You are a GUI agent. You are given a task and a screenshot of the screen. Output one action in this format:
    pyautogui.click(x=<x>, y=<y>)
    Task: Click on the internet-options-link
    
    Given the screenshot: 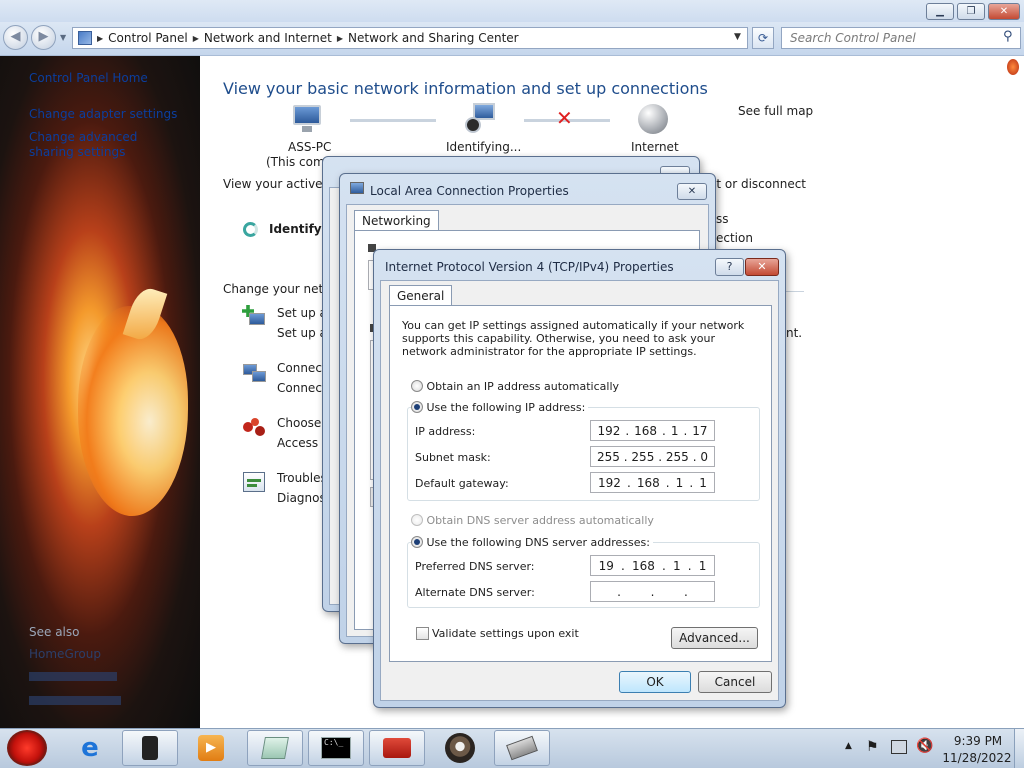 What is the action you would take?
    pyautogui.click(x=73, y=676)
    